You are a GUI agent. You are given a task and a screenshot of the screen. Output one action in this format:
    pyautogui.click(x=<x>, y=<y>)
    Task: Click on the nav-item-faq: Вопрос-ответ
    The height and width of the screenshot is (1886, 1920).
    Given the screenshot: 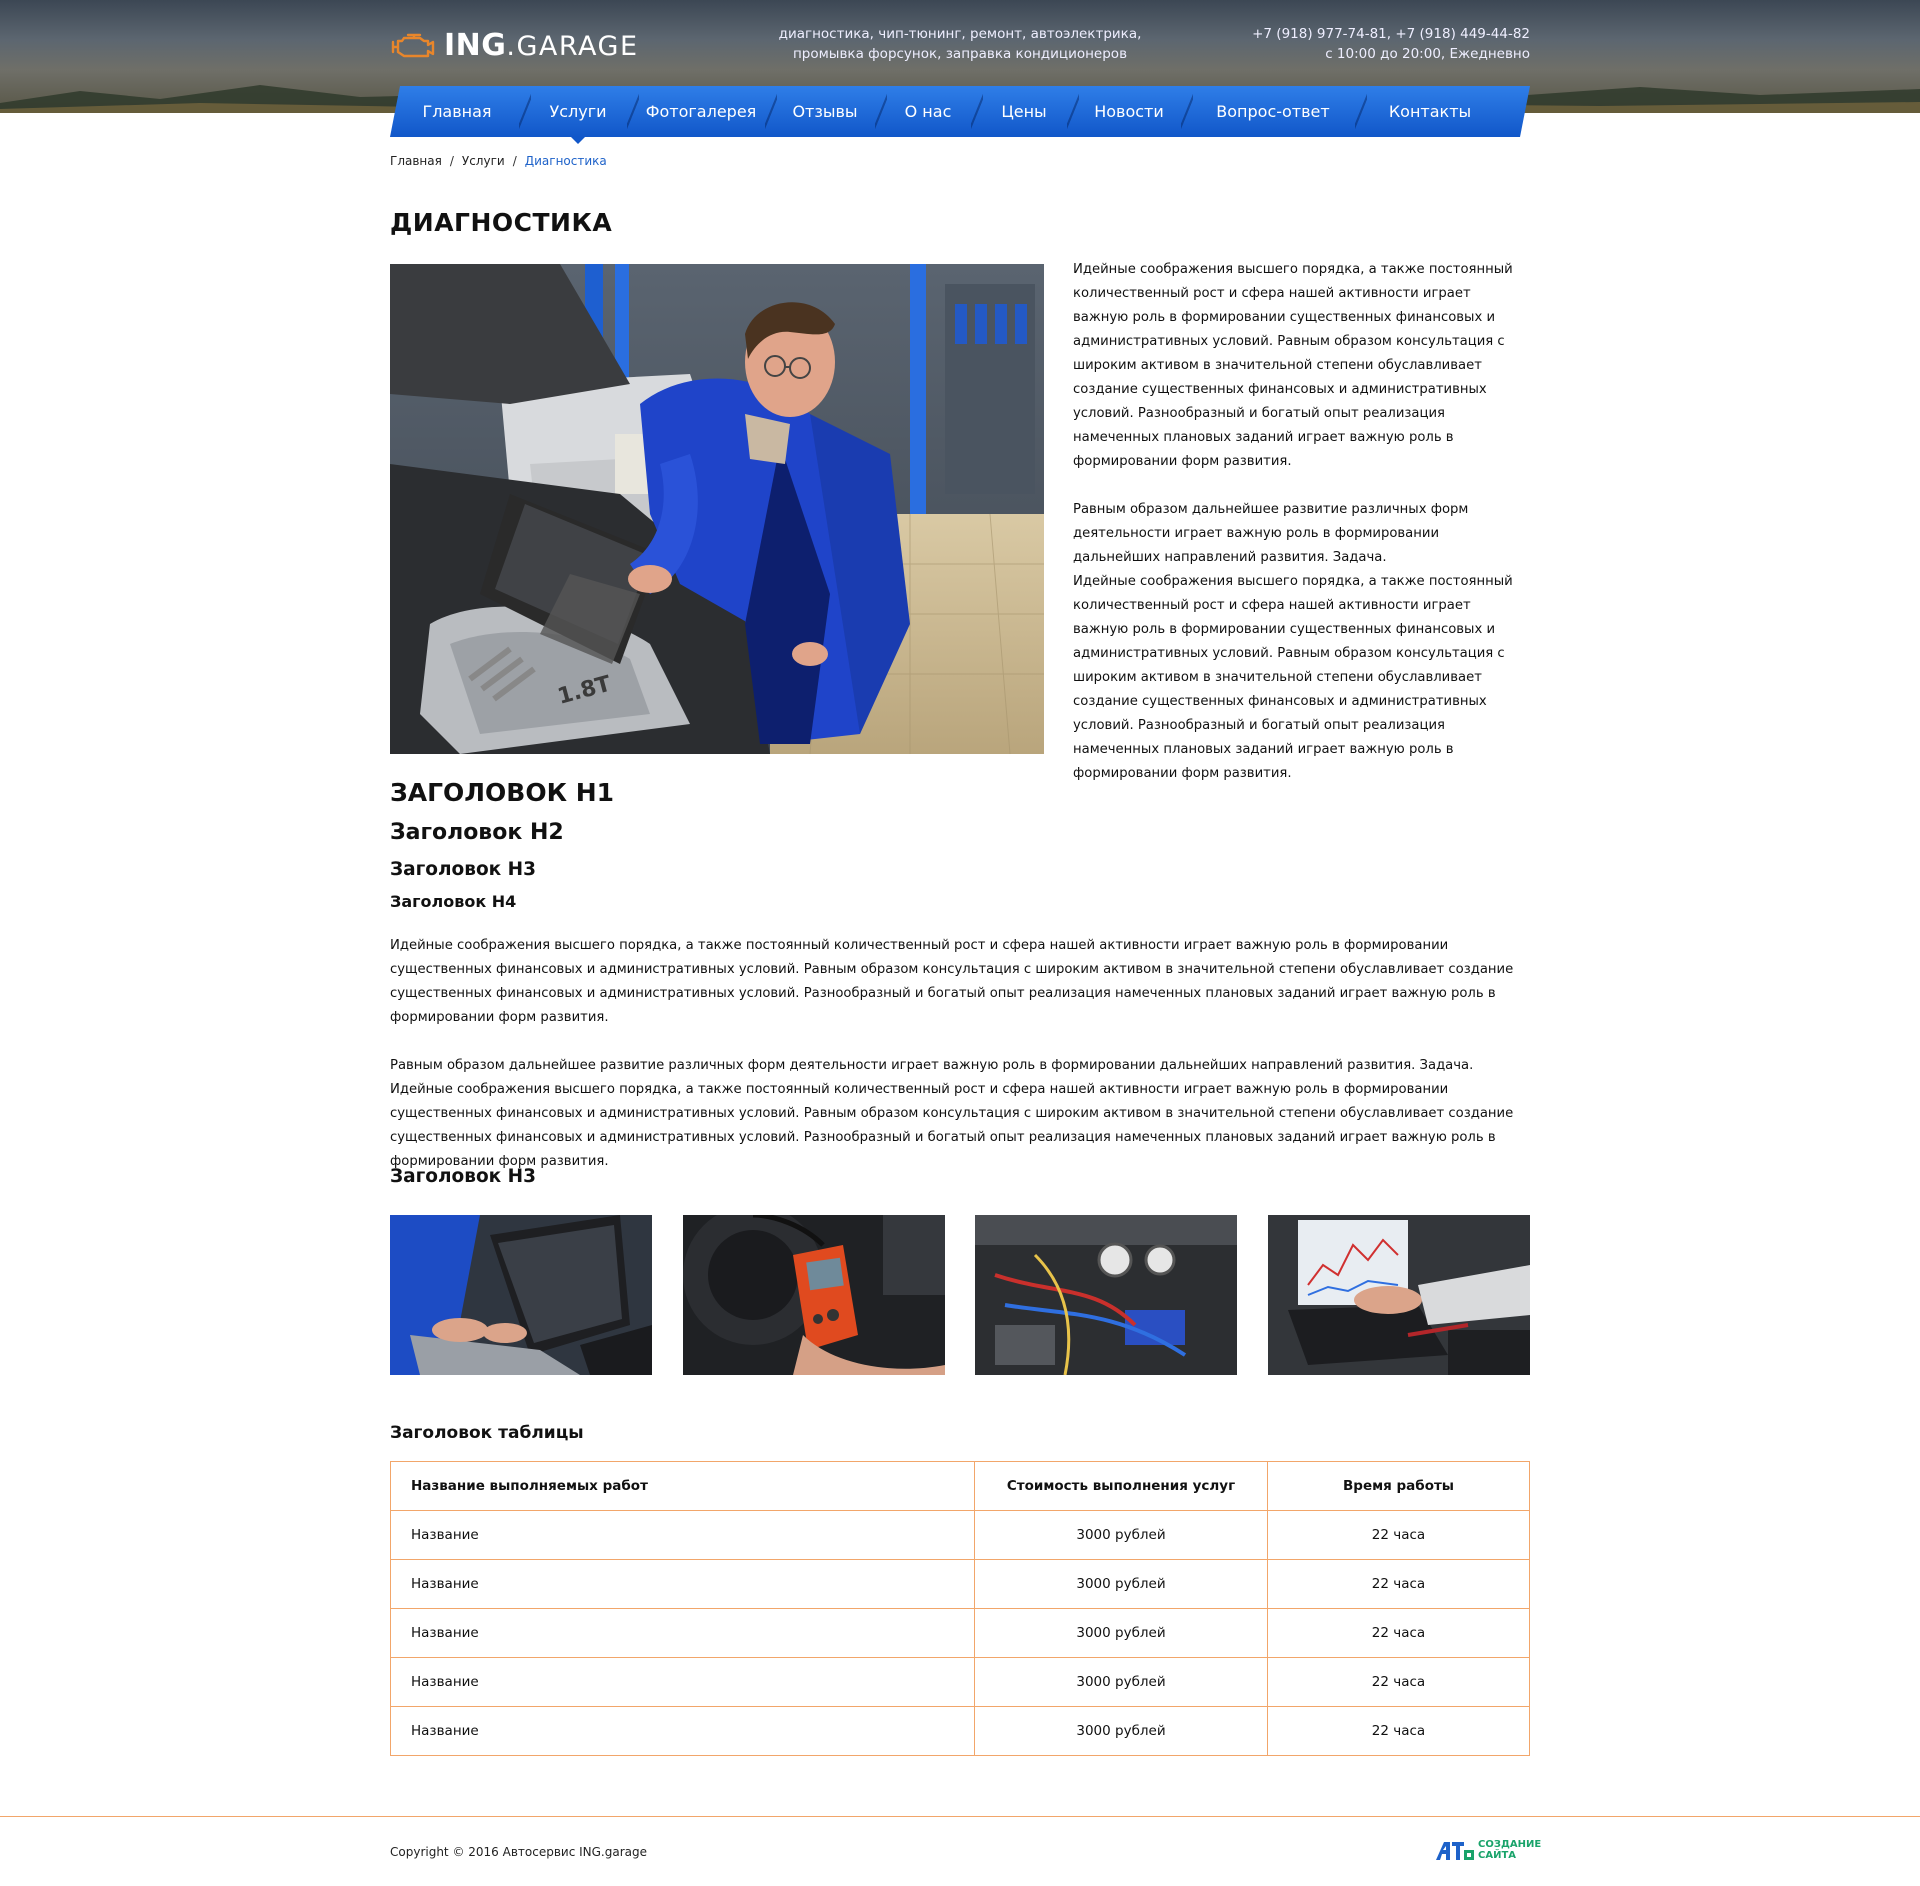 What is the action you would take?
    pyautogui.click(x=1270, y=111)
    